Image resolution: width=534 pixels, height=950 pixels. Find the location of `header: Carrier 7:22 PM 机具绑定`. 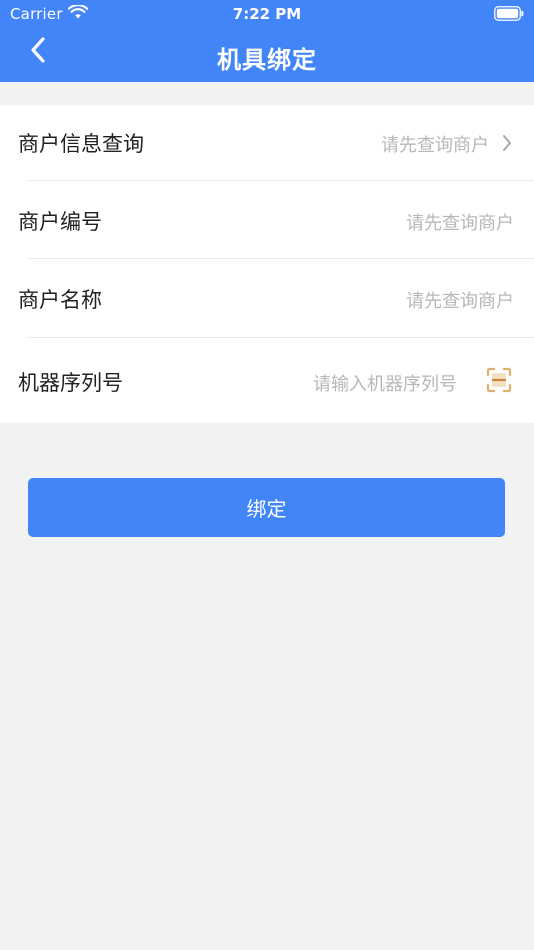

header: Carrier 7:22 PM 机具绑定 is located at coordinates (267, 41).